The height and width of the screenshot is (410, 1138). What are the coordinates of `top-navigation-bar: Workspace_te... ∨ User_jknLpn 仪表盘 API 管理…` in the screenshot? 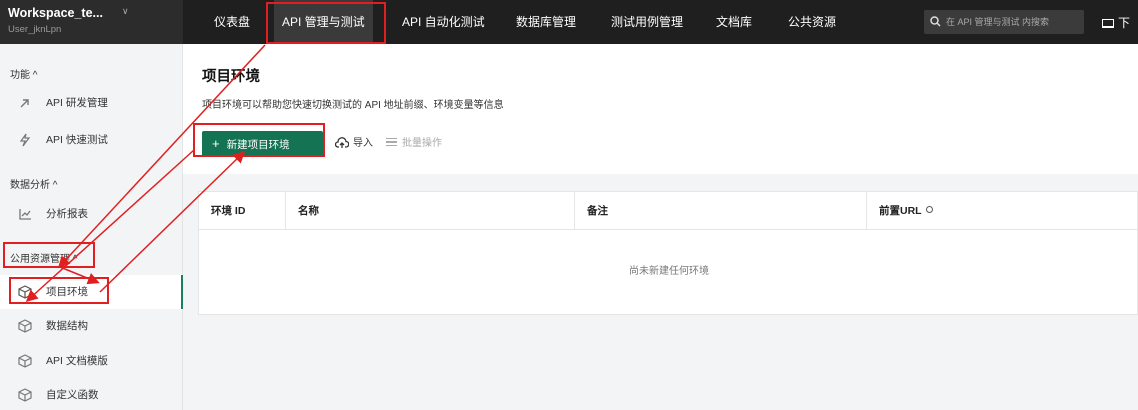 It's located at (569, 22).